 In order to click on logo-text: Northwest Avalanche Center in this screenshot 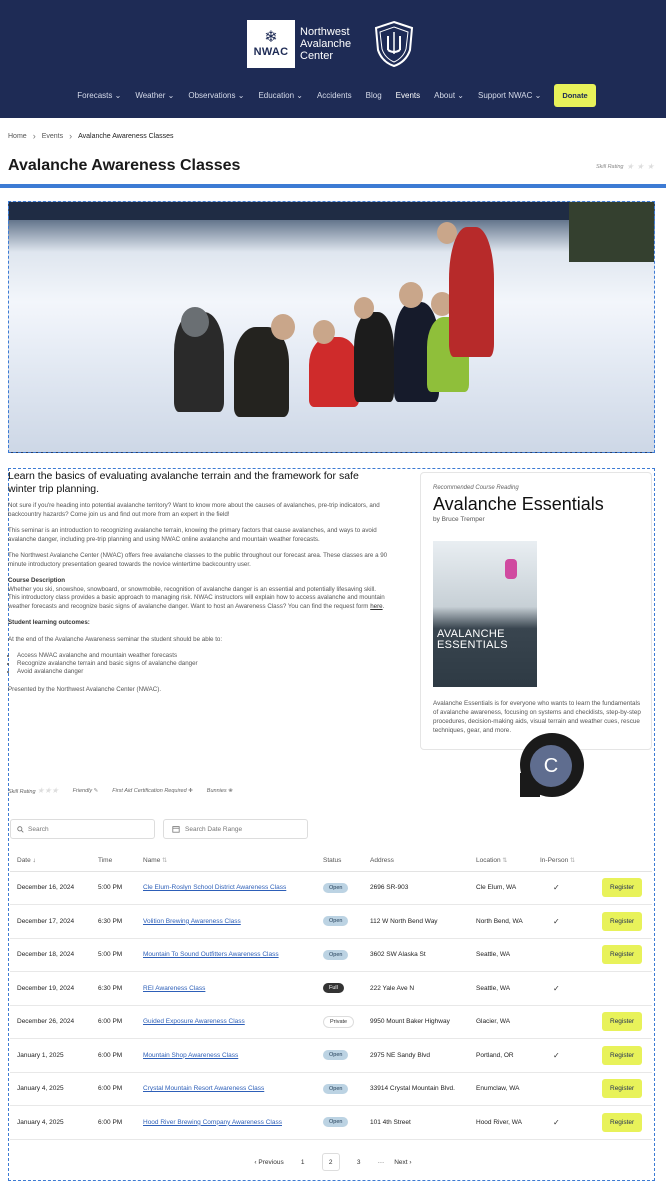, I will do `click(325, 44)`.